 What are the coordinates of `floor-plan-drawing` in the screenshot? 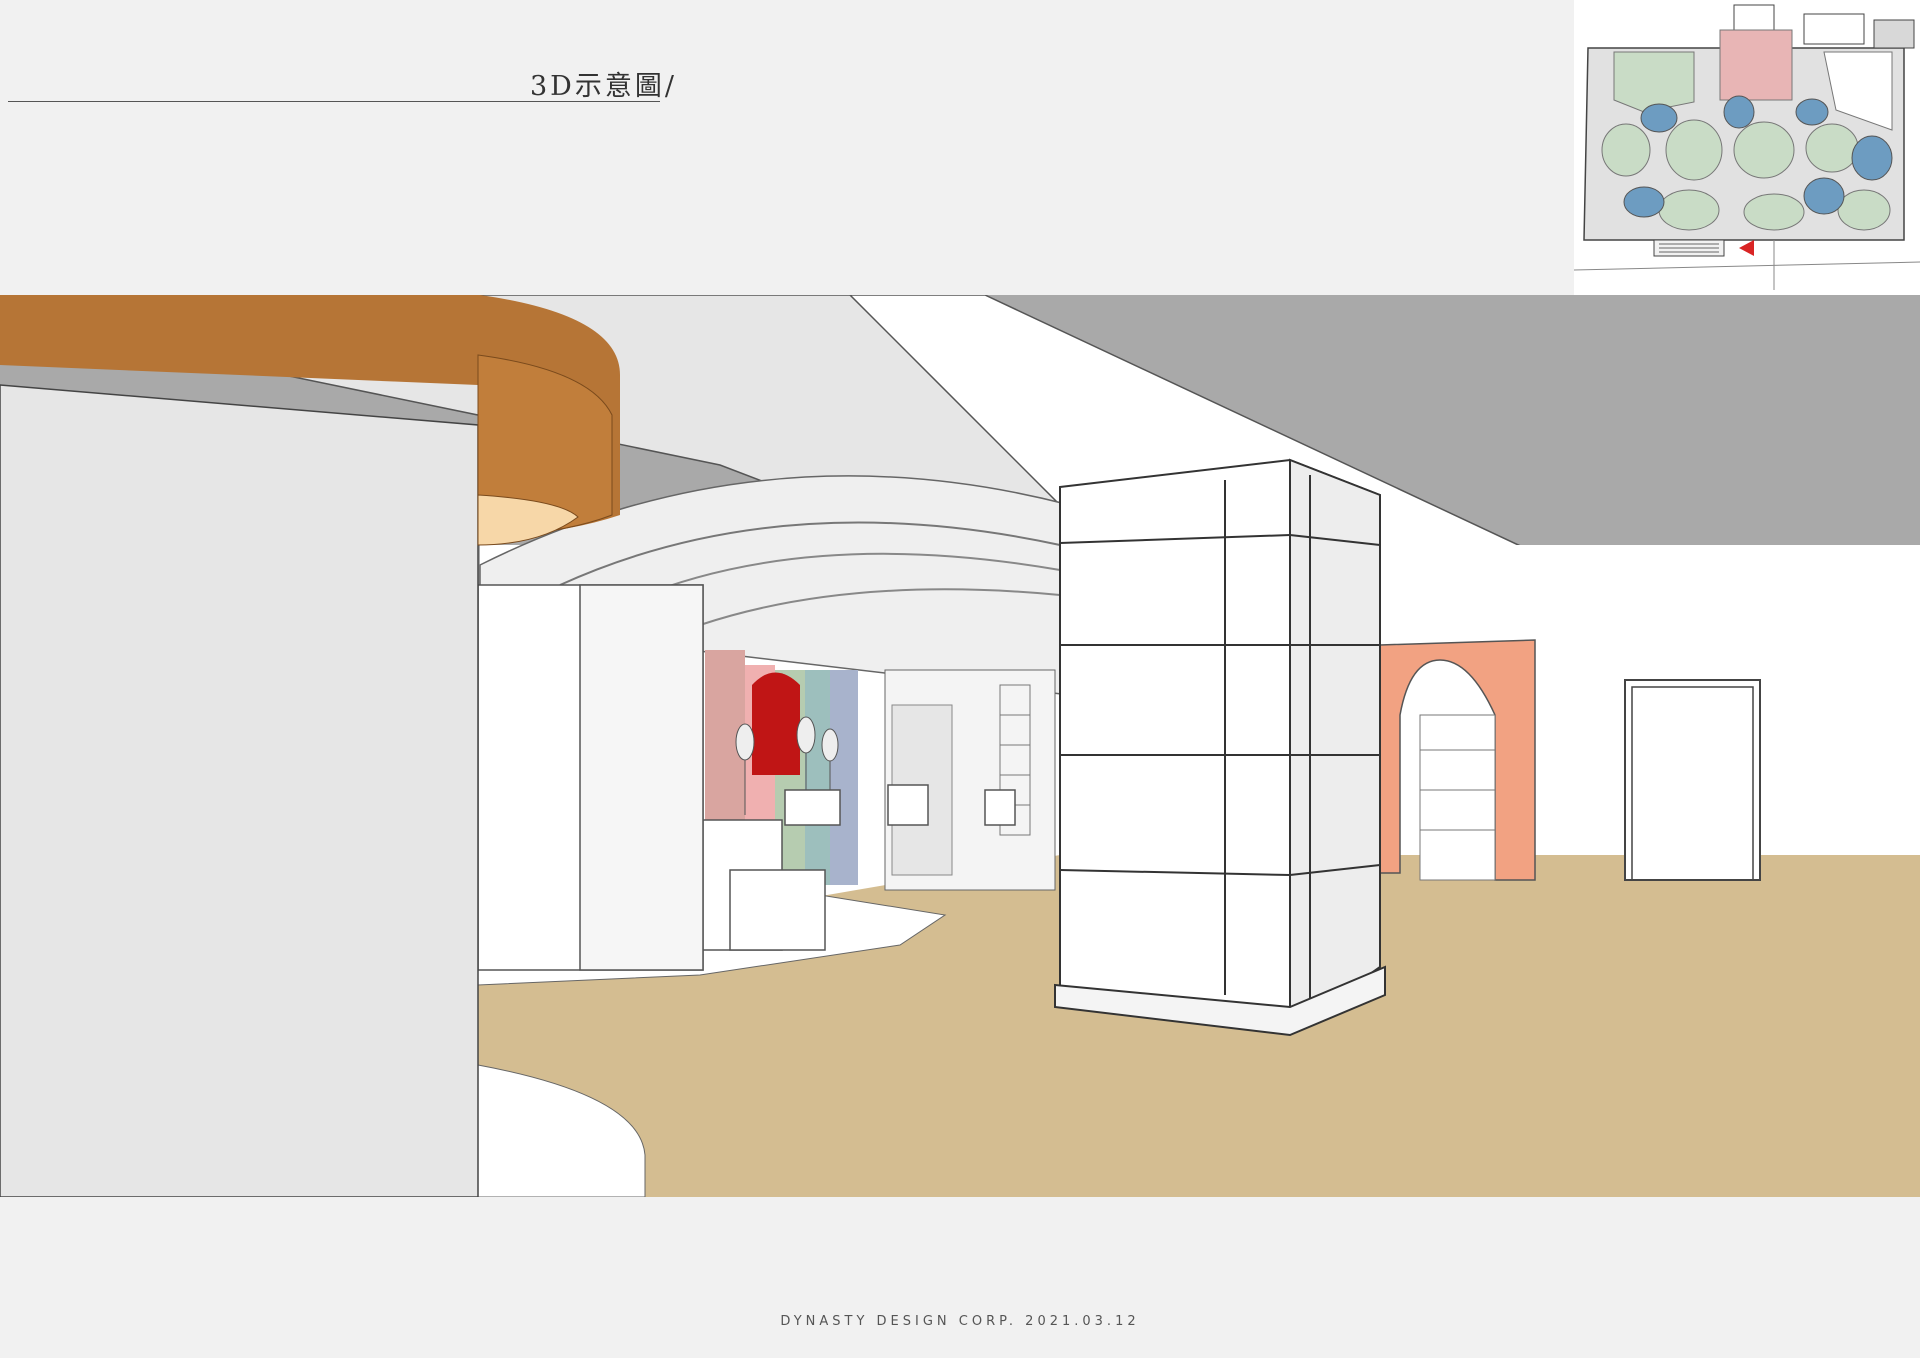 It's located at (1747, 147).